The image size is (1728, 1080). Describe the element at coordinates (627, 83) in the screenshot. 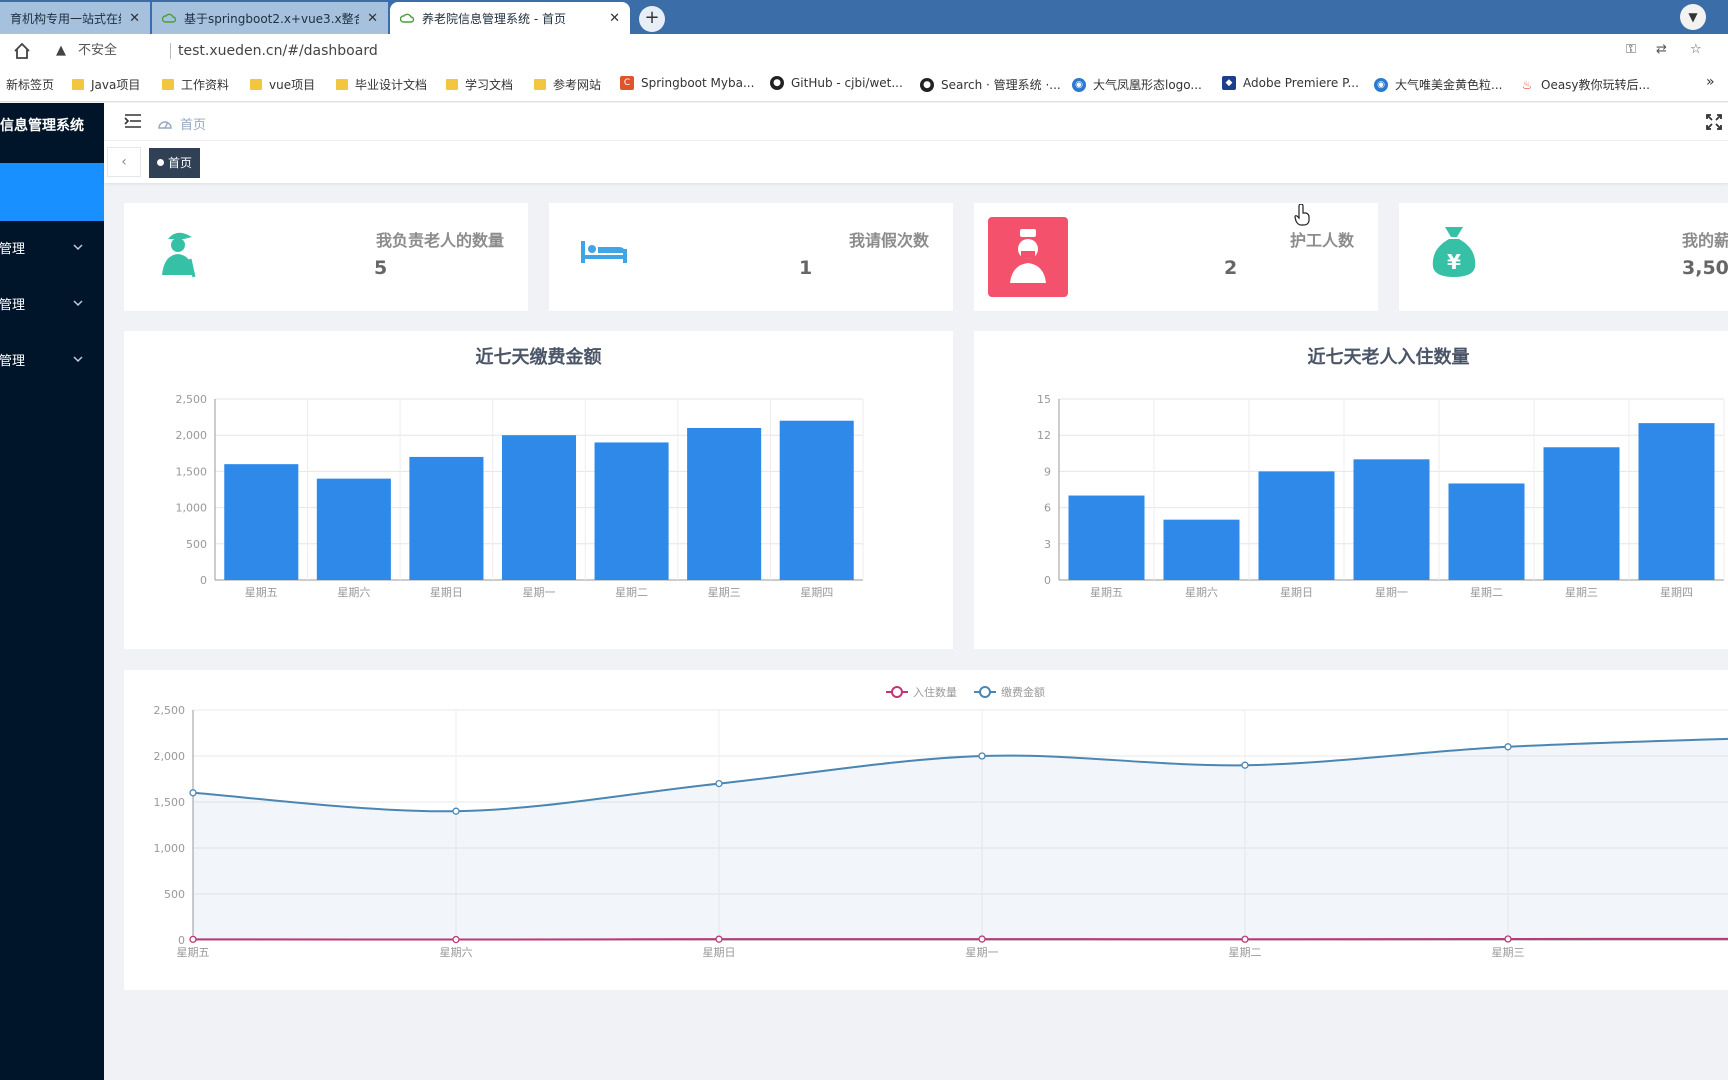

I see `csdn-icon: C` at that location.